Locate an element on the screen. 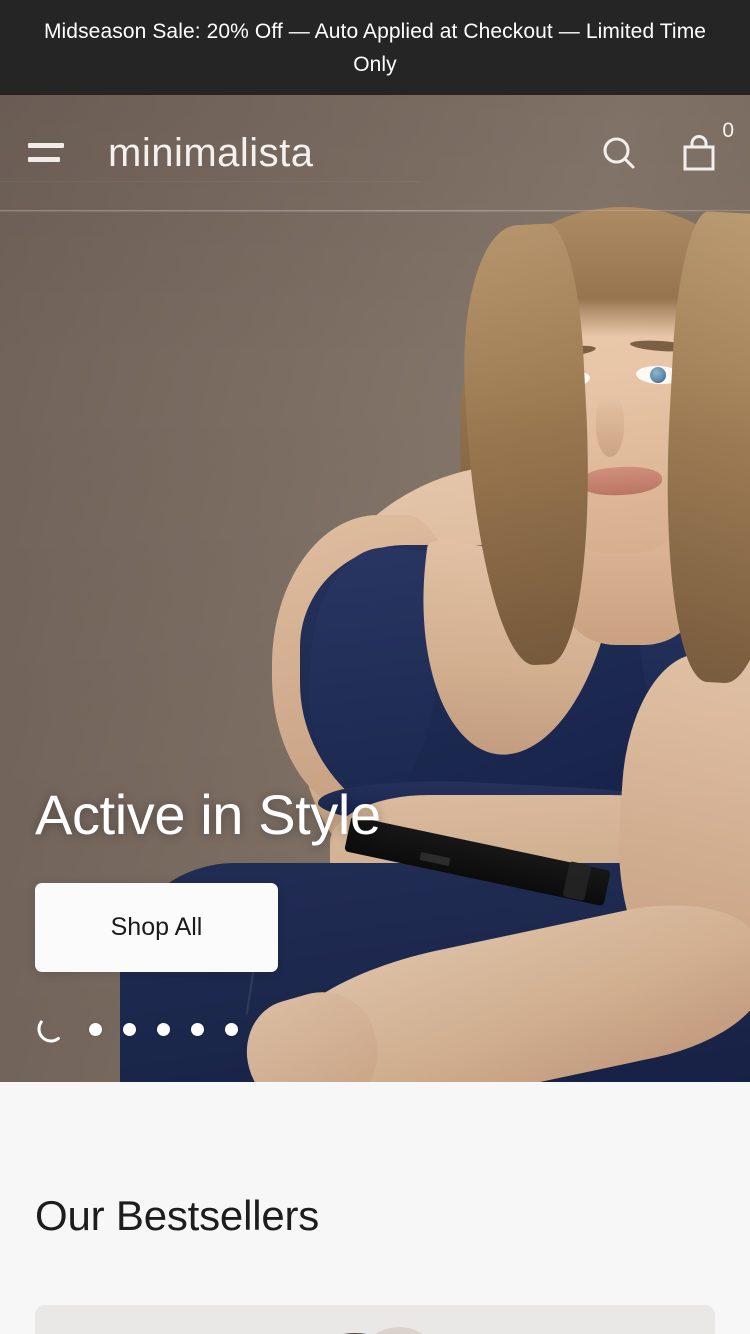 This screenshot has width=750, height=1334. hero-title: Active in Style is located at coordinates (208, 814).